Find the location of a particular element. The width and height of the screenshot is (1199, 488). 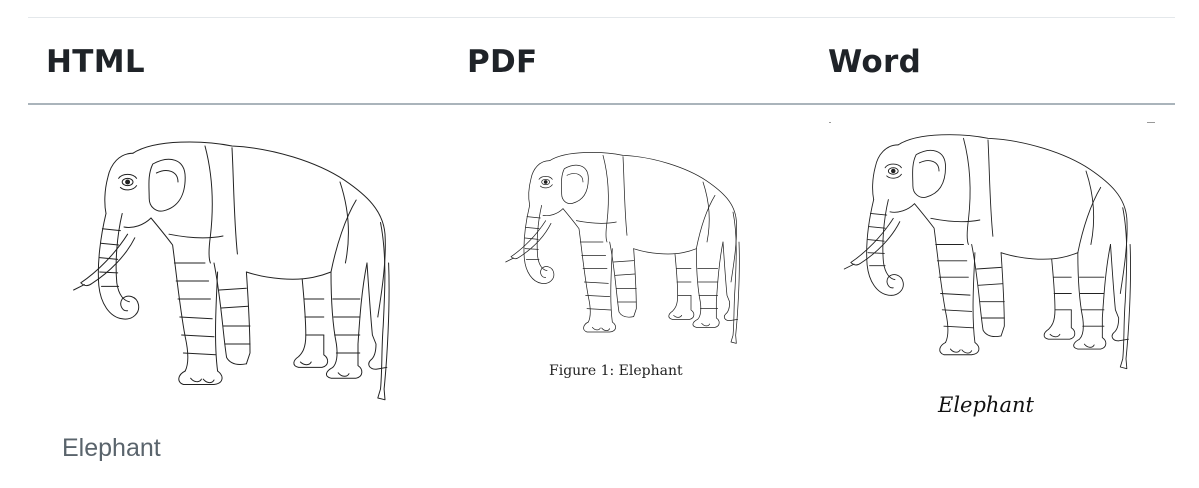

elephant-figure-word is located at coordinates (988, 246).